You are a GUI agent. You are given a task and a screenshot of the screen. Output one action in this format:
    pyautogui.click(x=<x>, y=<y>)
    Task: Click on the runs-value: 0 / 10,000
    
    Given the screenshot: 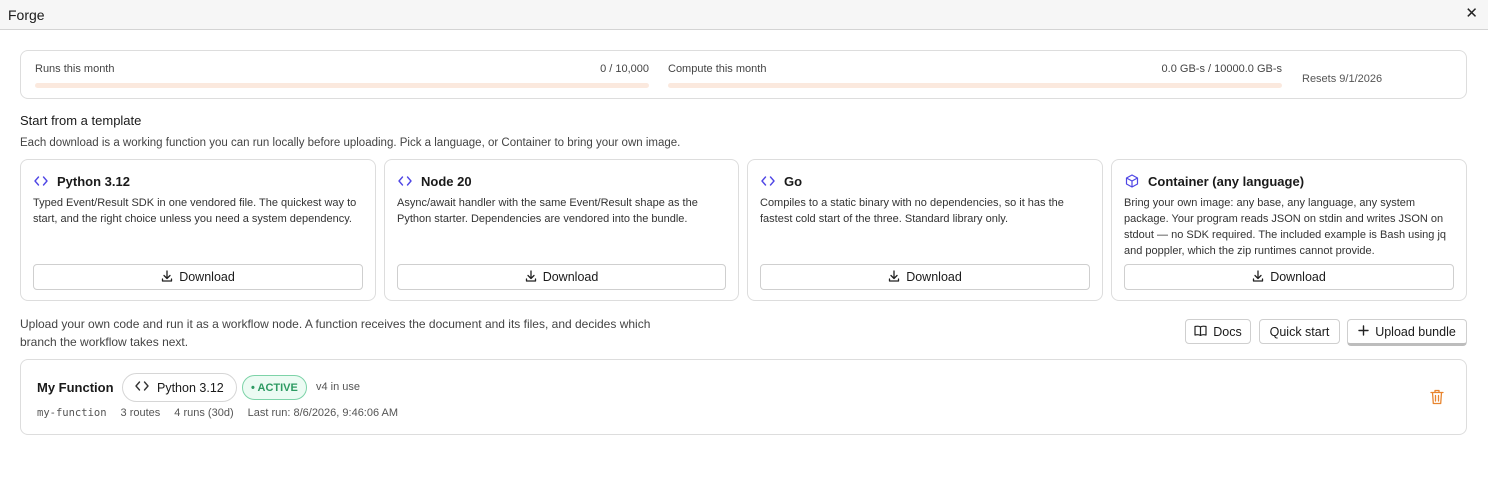 What is the action you would take?
    pyautogui.click(x=624, y=69)
    